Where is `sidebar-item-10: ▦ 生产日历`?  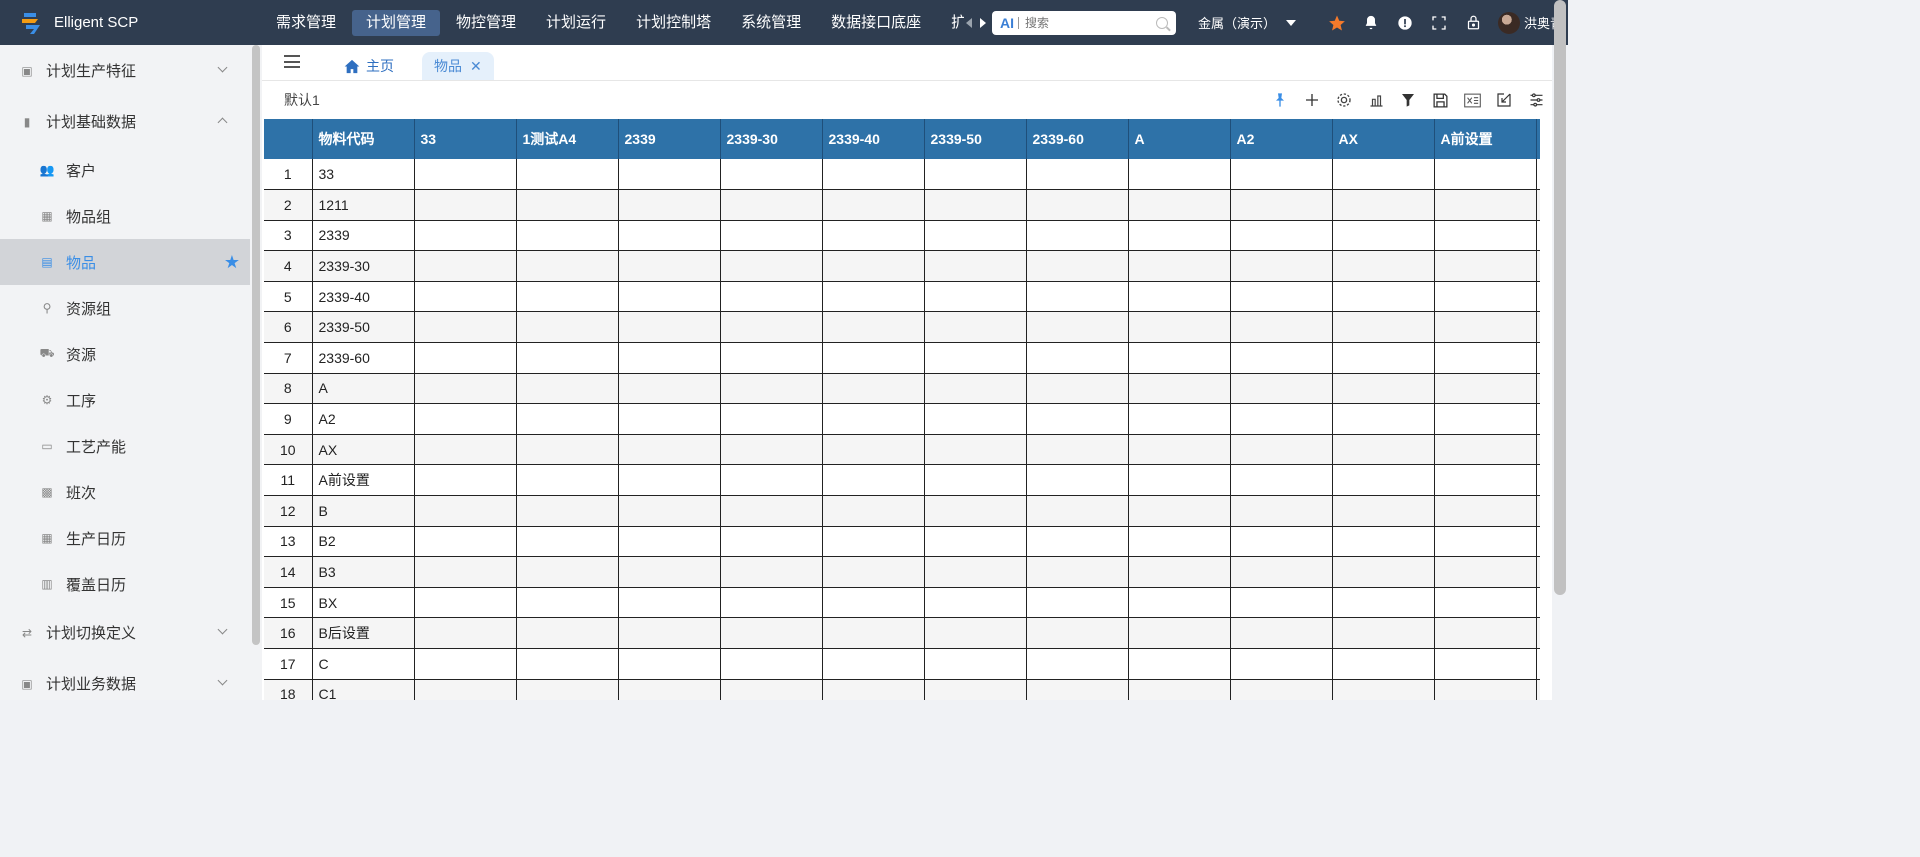 sidebar-item-10: ▦ 生产日历 is located at coordinates (125, 538).